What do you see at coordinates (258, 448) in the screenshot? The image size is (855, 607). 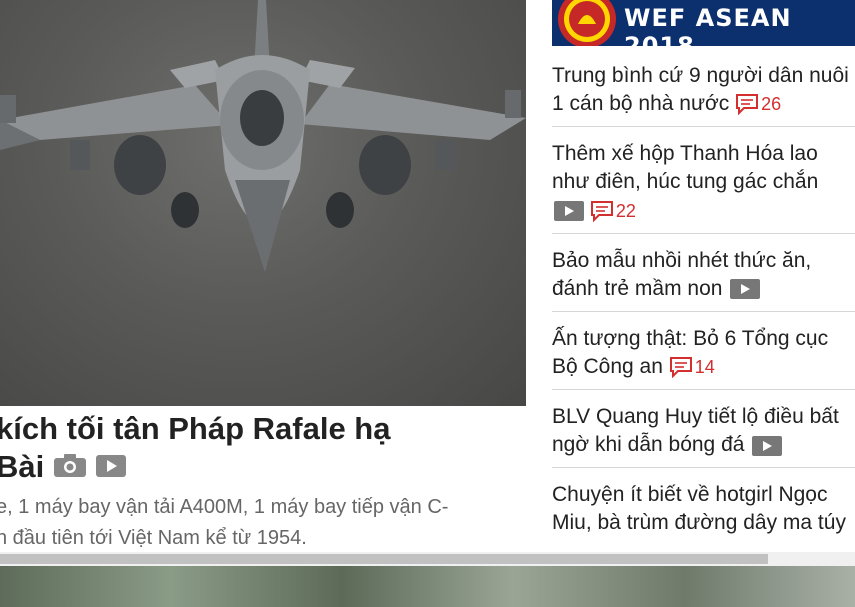 I see `article-headline: kích tối tân Pháp Rafale hạ Bài` at bounding box center [258, 448].